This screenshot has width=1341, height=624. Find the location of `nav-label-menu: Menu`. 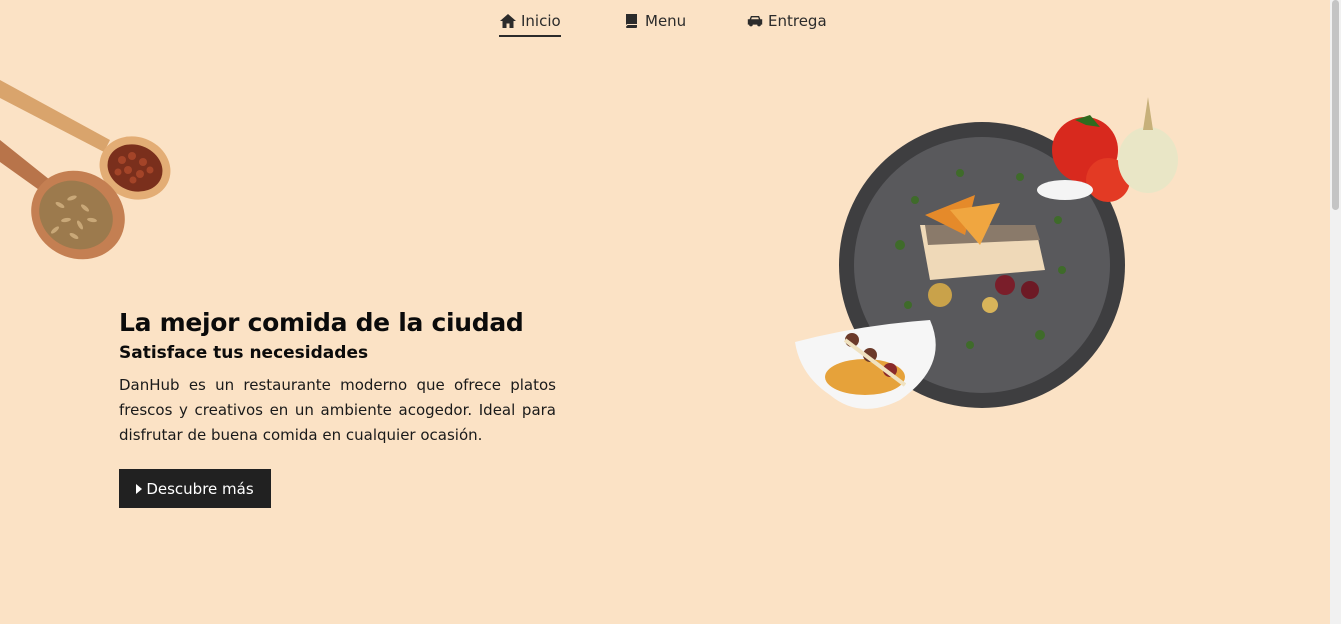

nav-label-menu: Menu is located at coordinates (666, 21).